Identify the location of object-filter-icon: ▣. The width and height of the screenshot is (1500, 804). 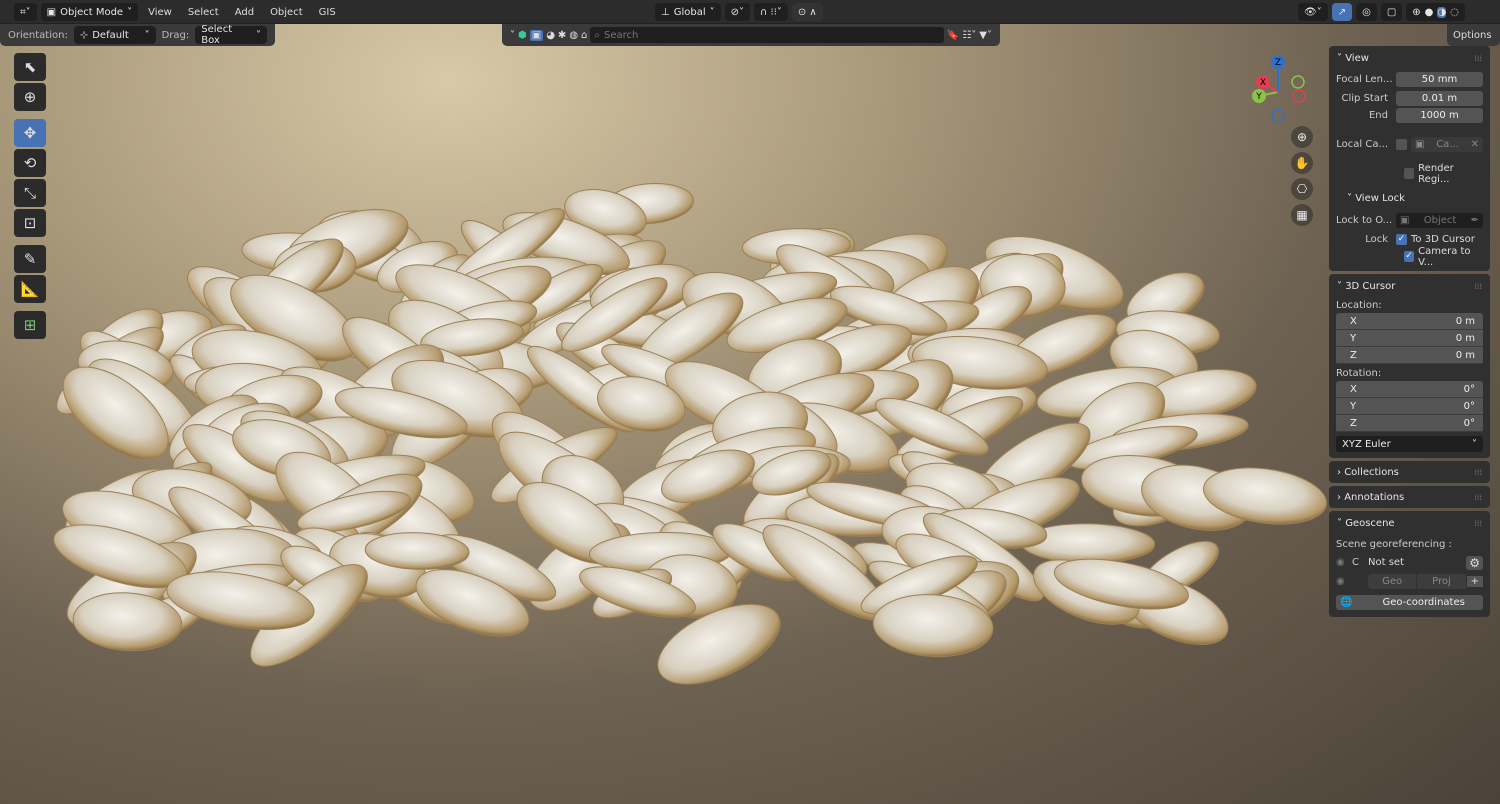
(536, 35).